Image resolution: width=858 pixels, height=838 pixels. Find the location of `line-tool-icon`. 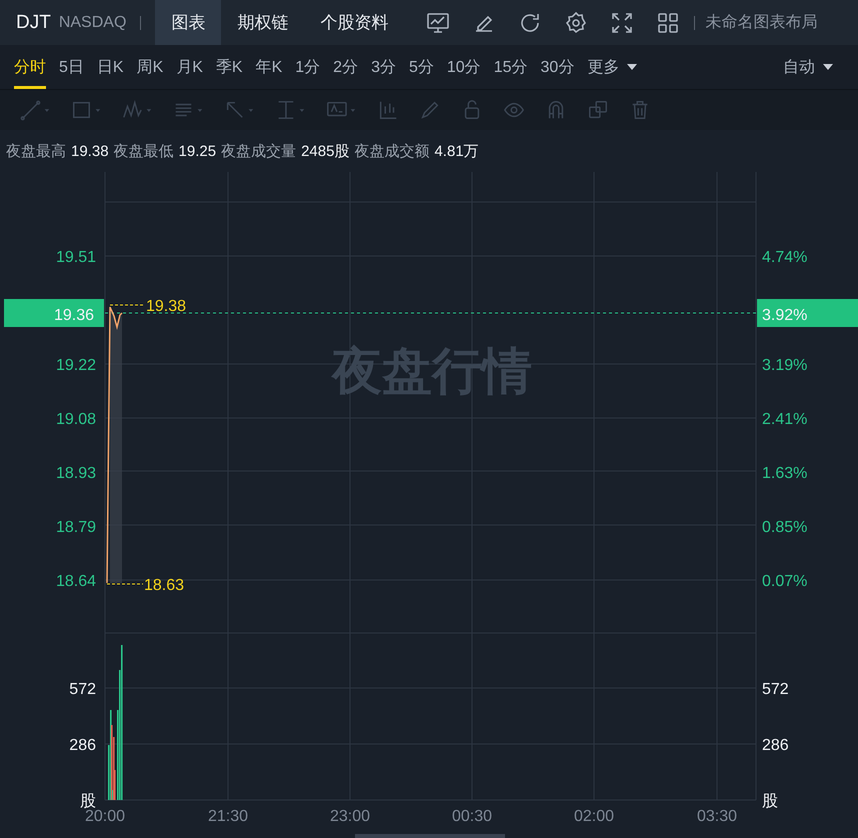

line-tool-icon is located at coordinates (35, 110).